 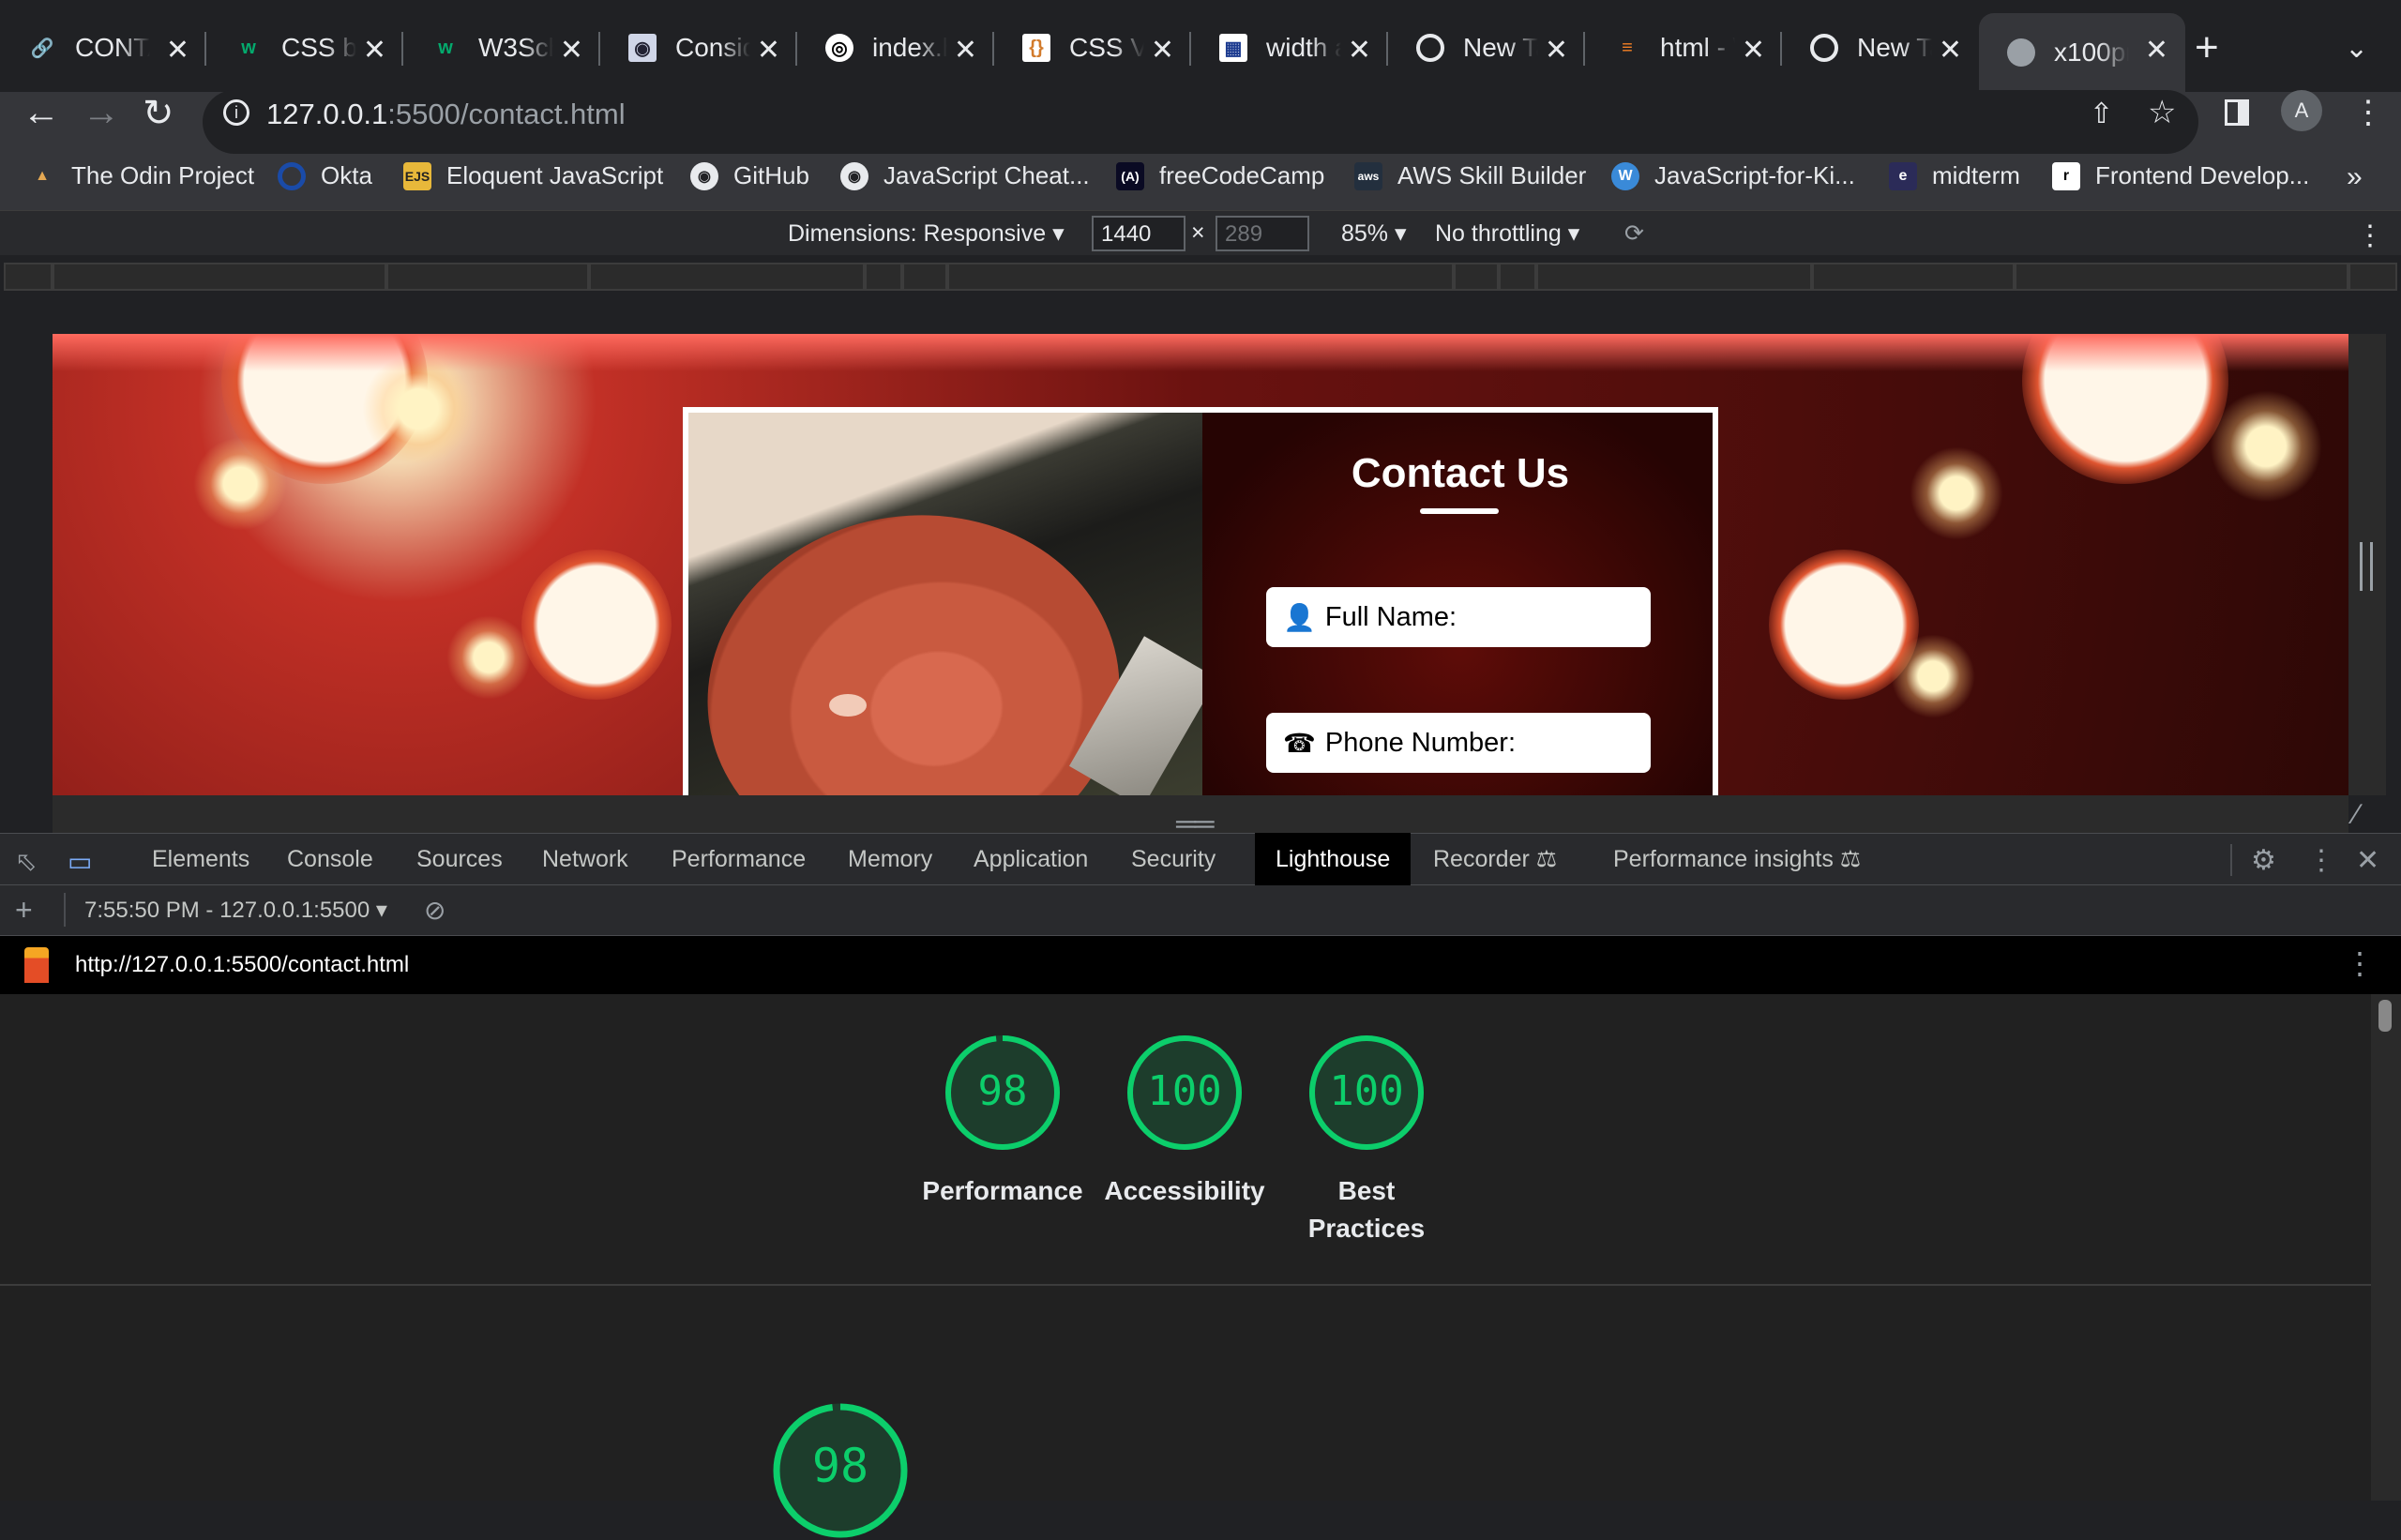 I want to click on full-name-field: 👤 Full Name:, so click(x=1458, y=617).